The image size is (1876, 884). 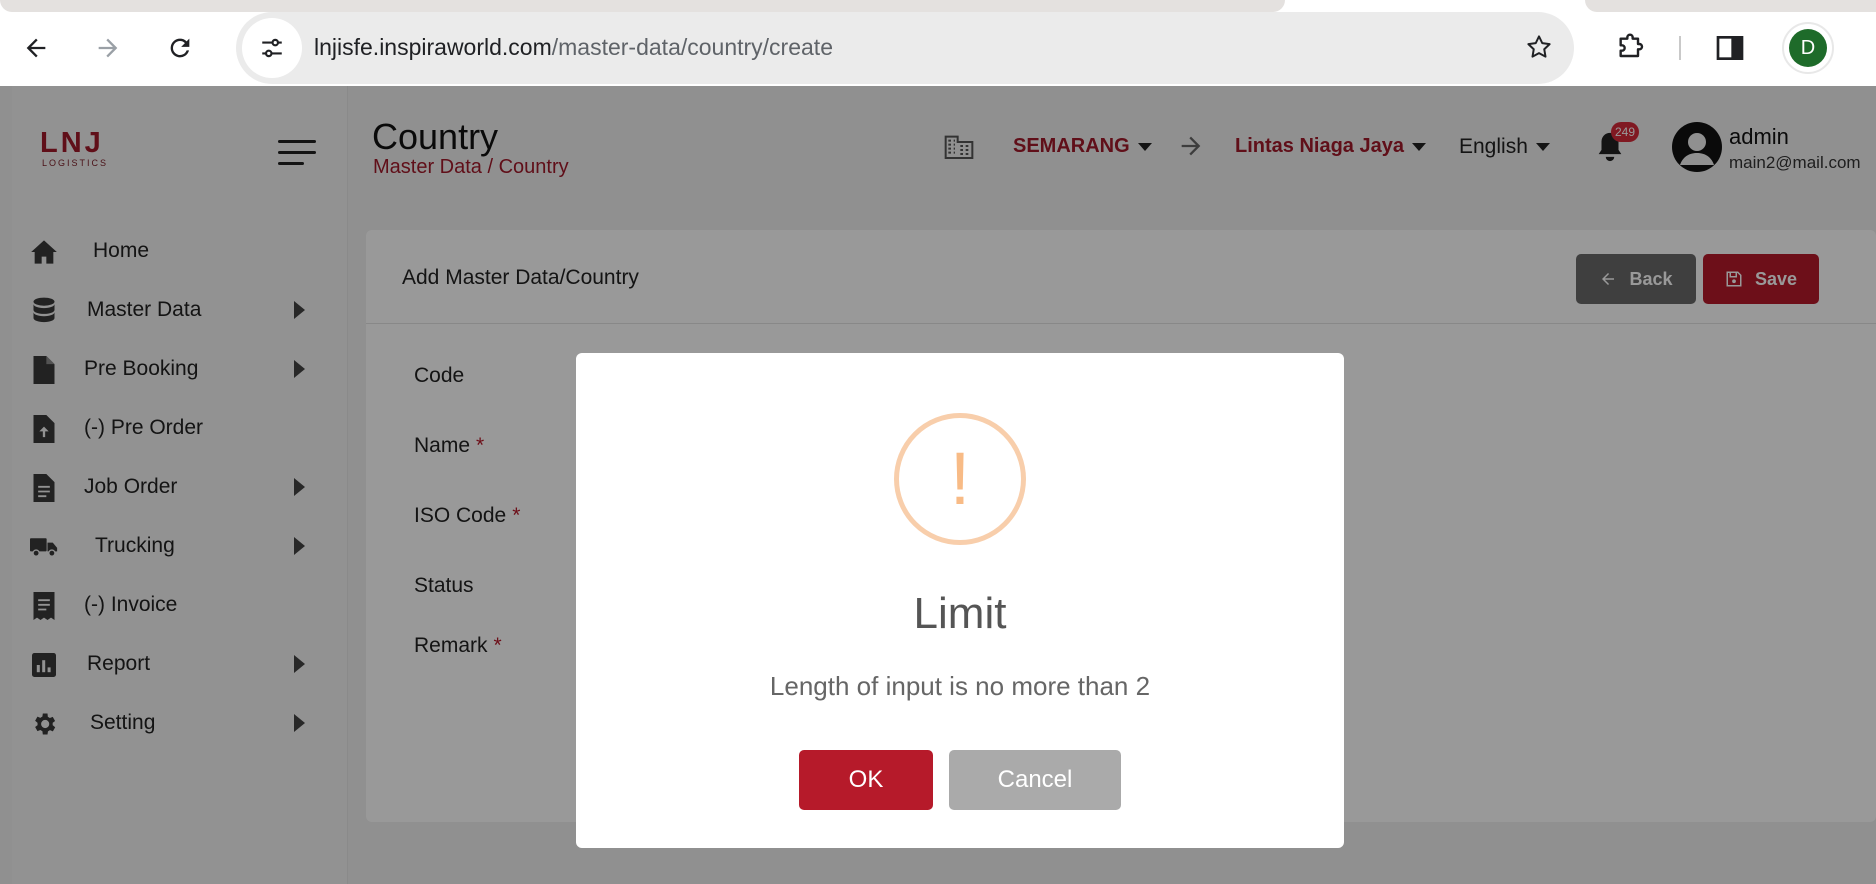 I want to click on back-nav-button, so click(x=36, y=48).